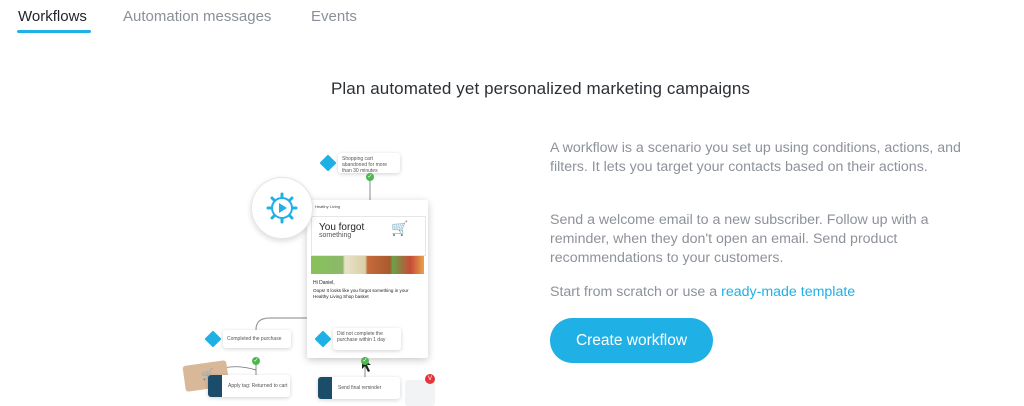  I want to click on email-brand: Healthy Living, so click(328, 206).